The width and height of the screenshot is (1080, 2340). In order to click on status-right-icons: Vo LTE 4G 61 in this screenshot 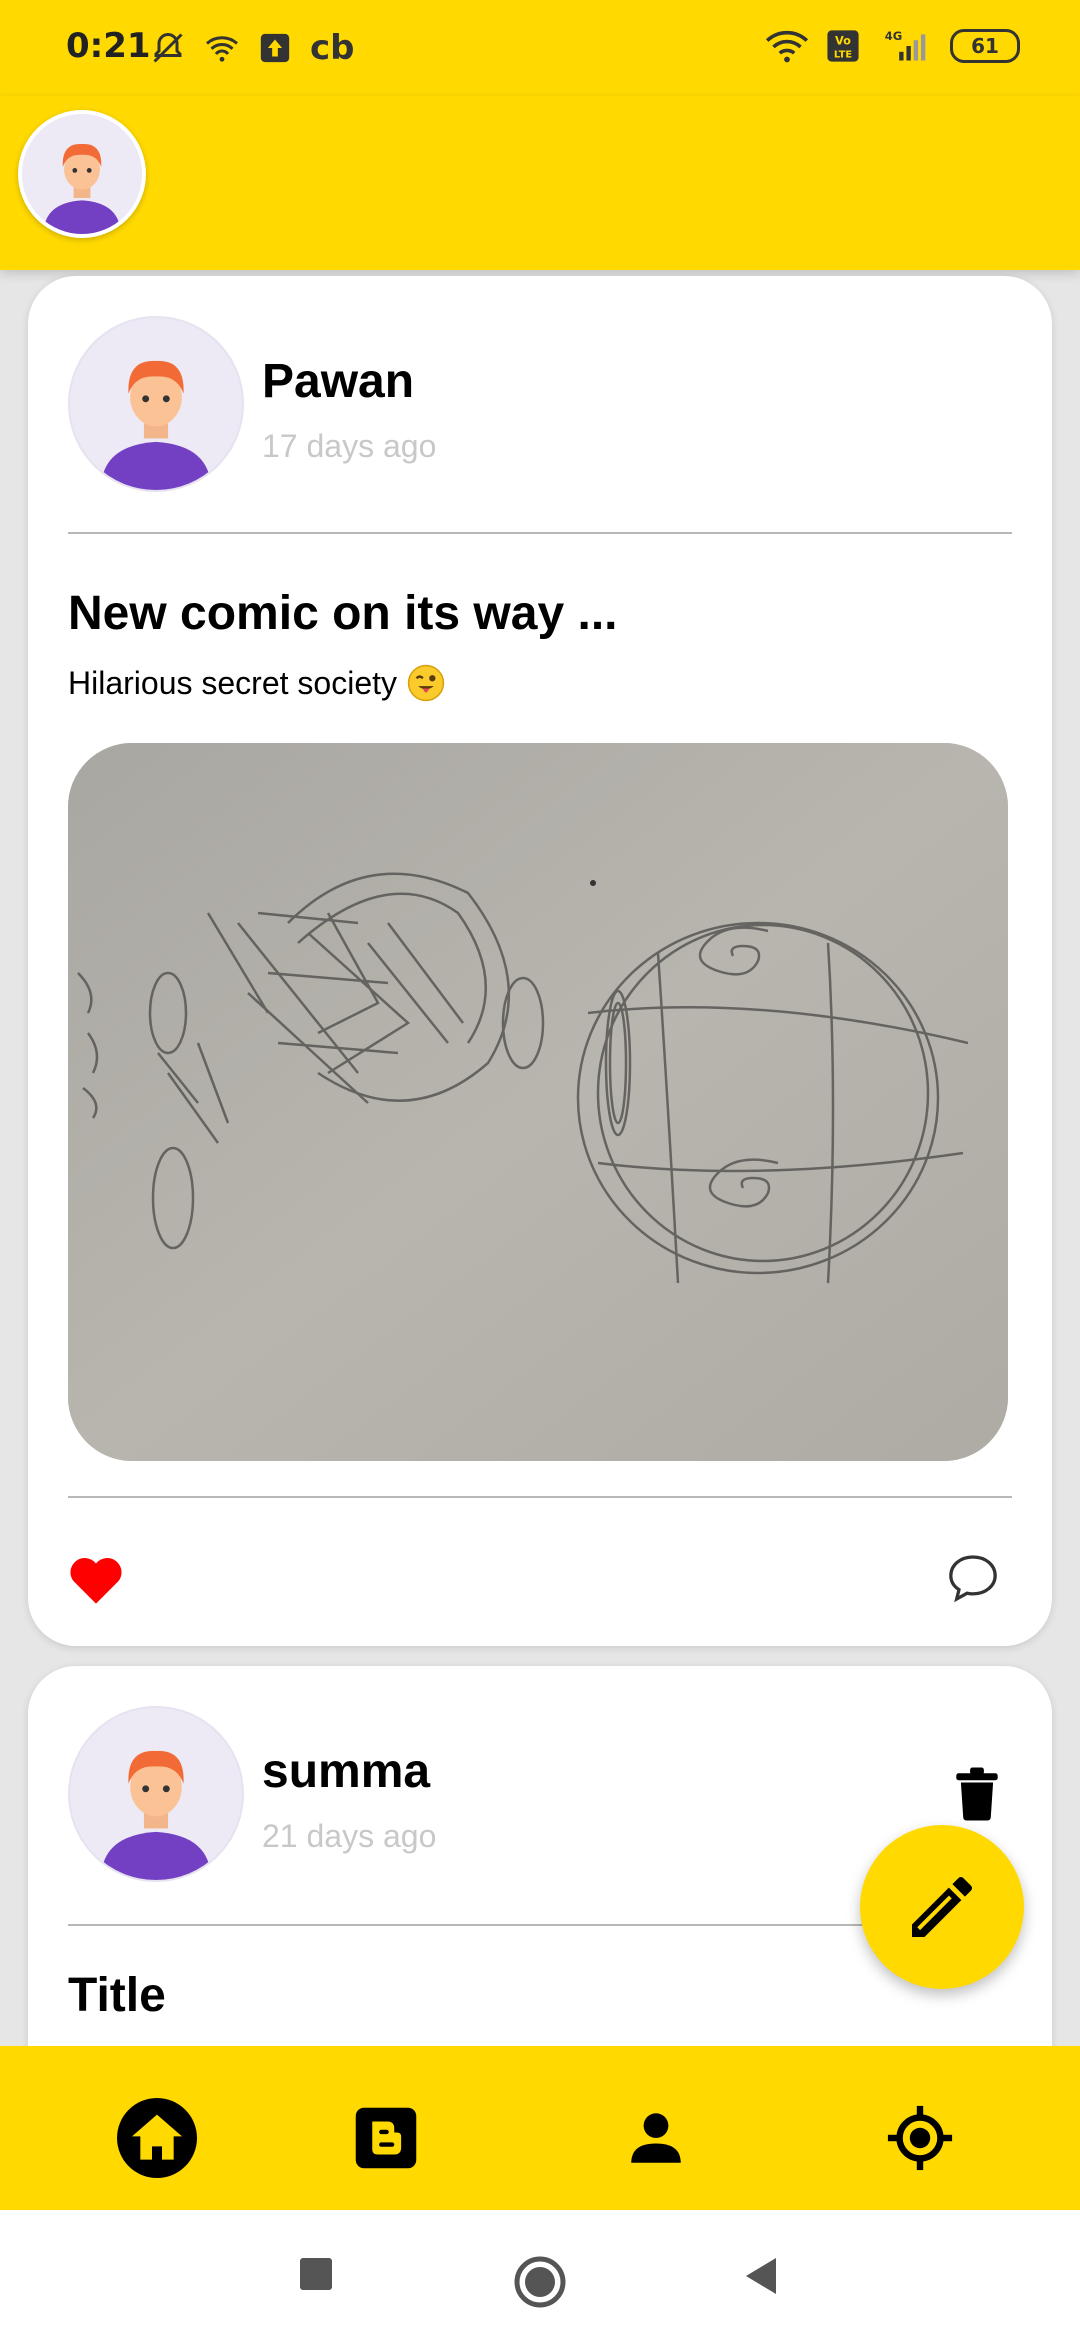, I will do `click(892, 46)`.